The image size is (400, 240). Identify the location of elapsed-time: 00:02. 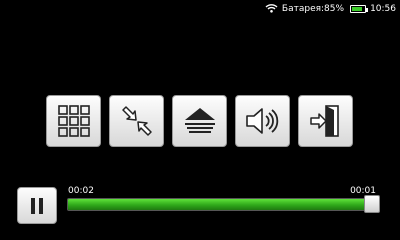
(81, 191).